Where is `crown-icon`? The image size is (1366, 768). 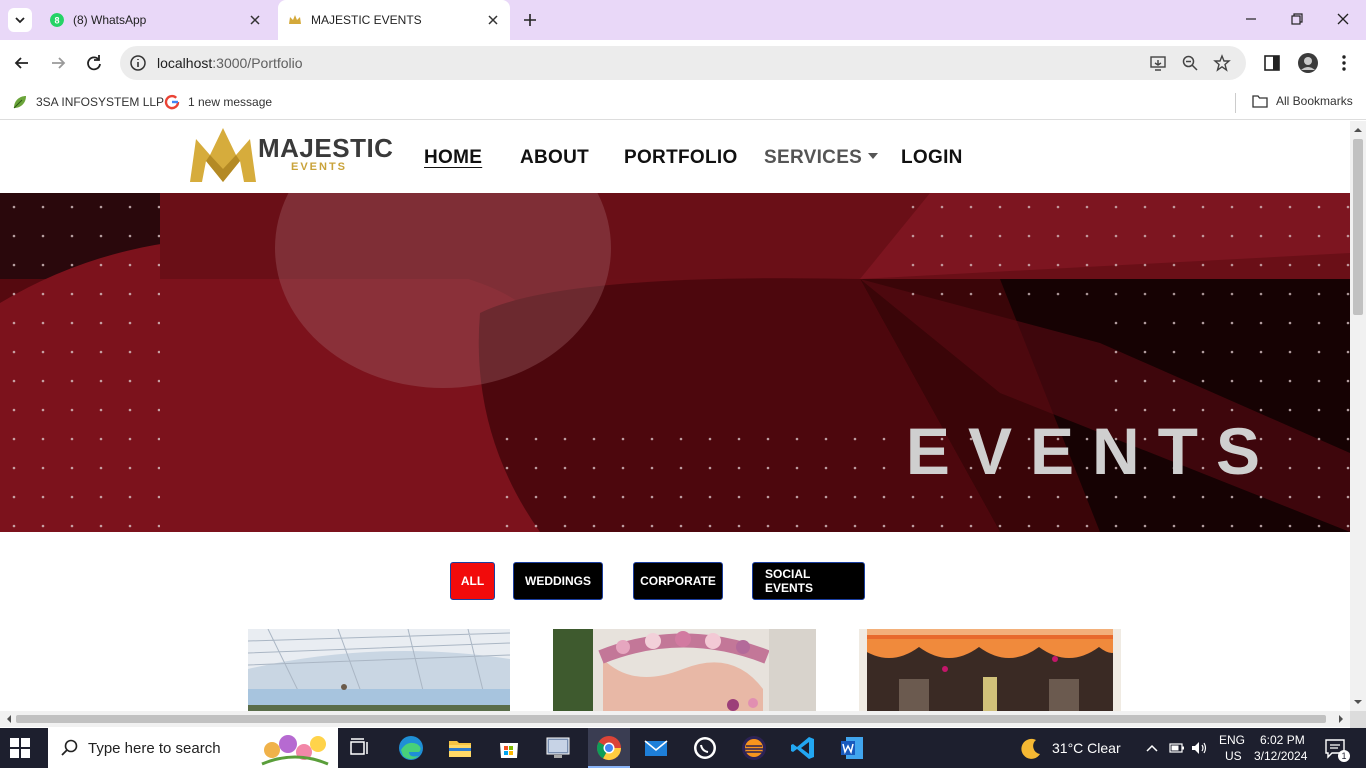 crown-icon is located at coordinates (295, 19).